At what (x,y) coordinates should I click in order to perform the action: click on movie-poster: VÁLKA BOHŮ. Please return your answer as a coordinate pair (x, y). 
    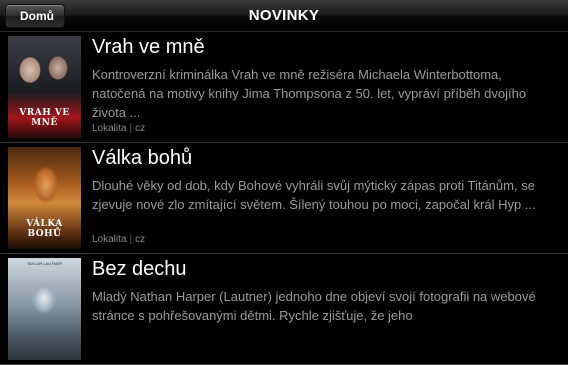
    Looking at the image, I should click on (44, 198).